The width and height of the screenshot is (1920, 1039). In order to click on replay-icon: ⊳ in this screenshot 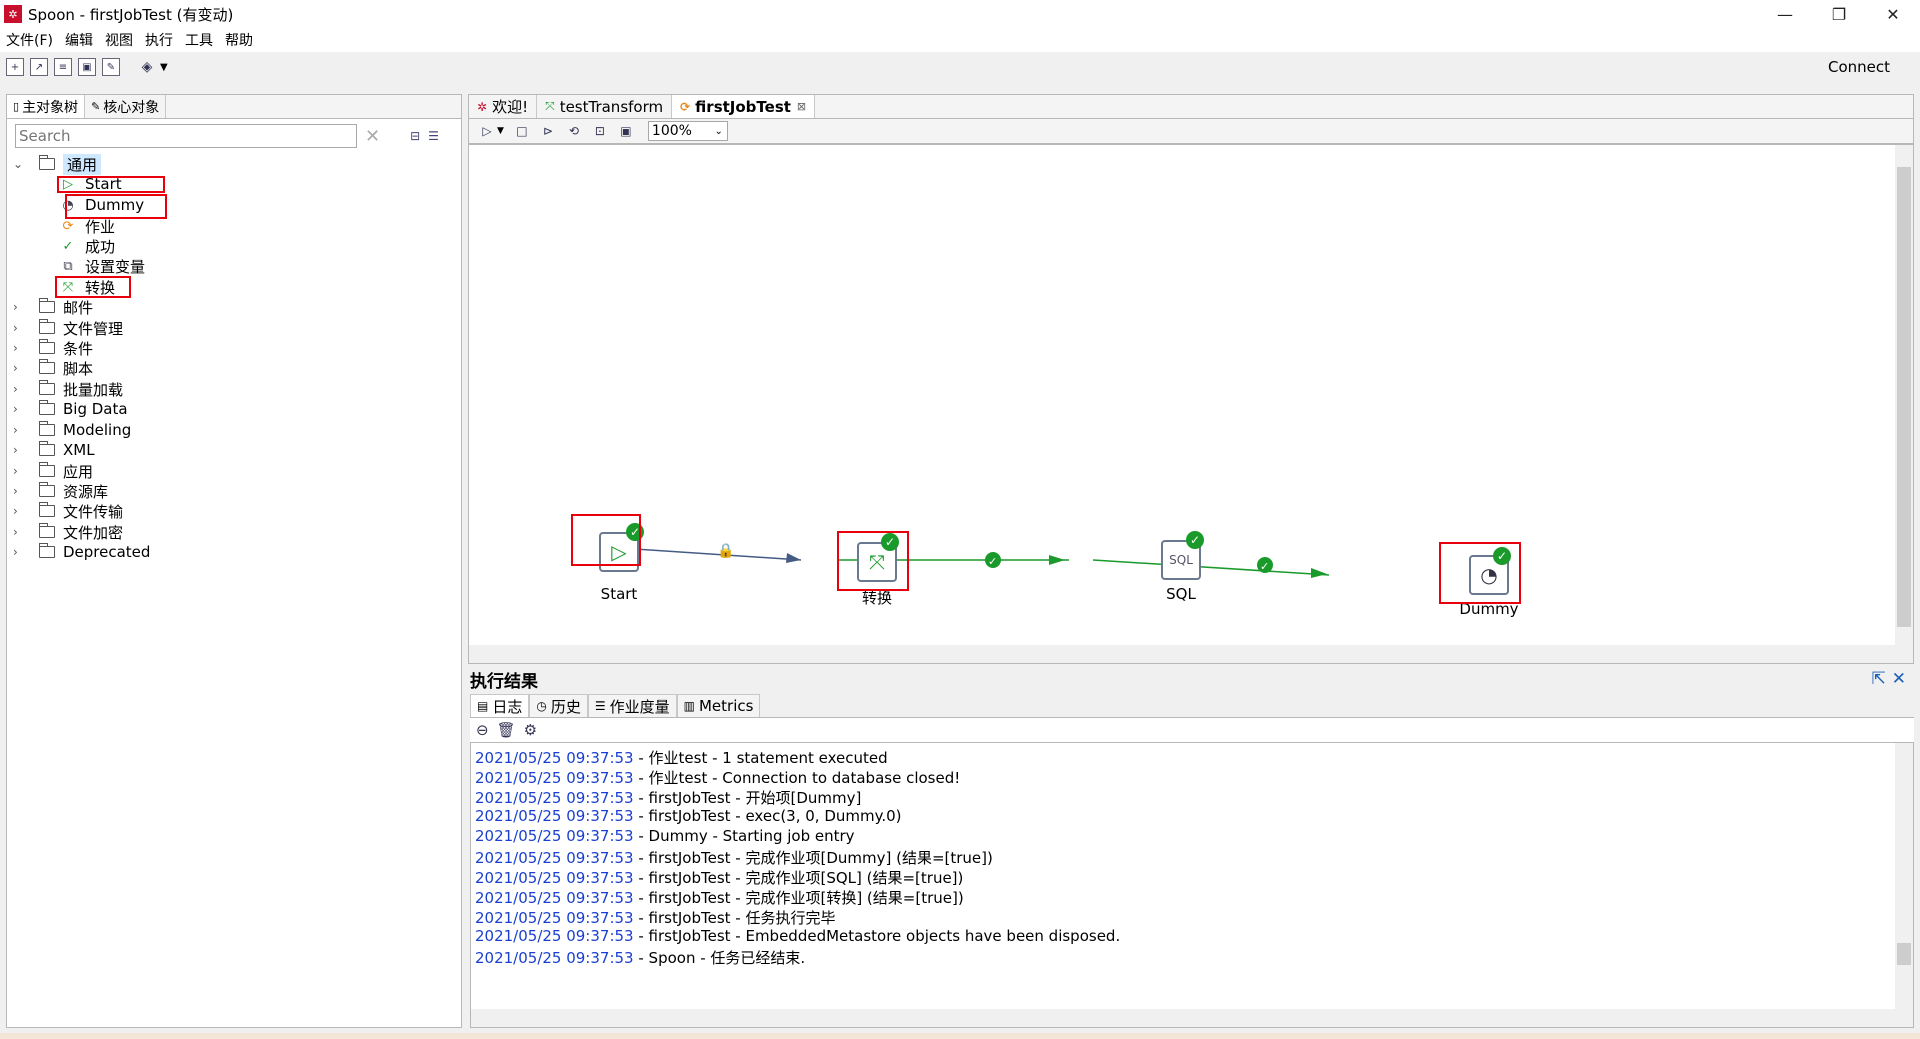, I will do `click(548, 131)`.